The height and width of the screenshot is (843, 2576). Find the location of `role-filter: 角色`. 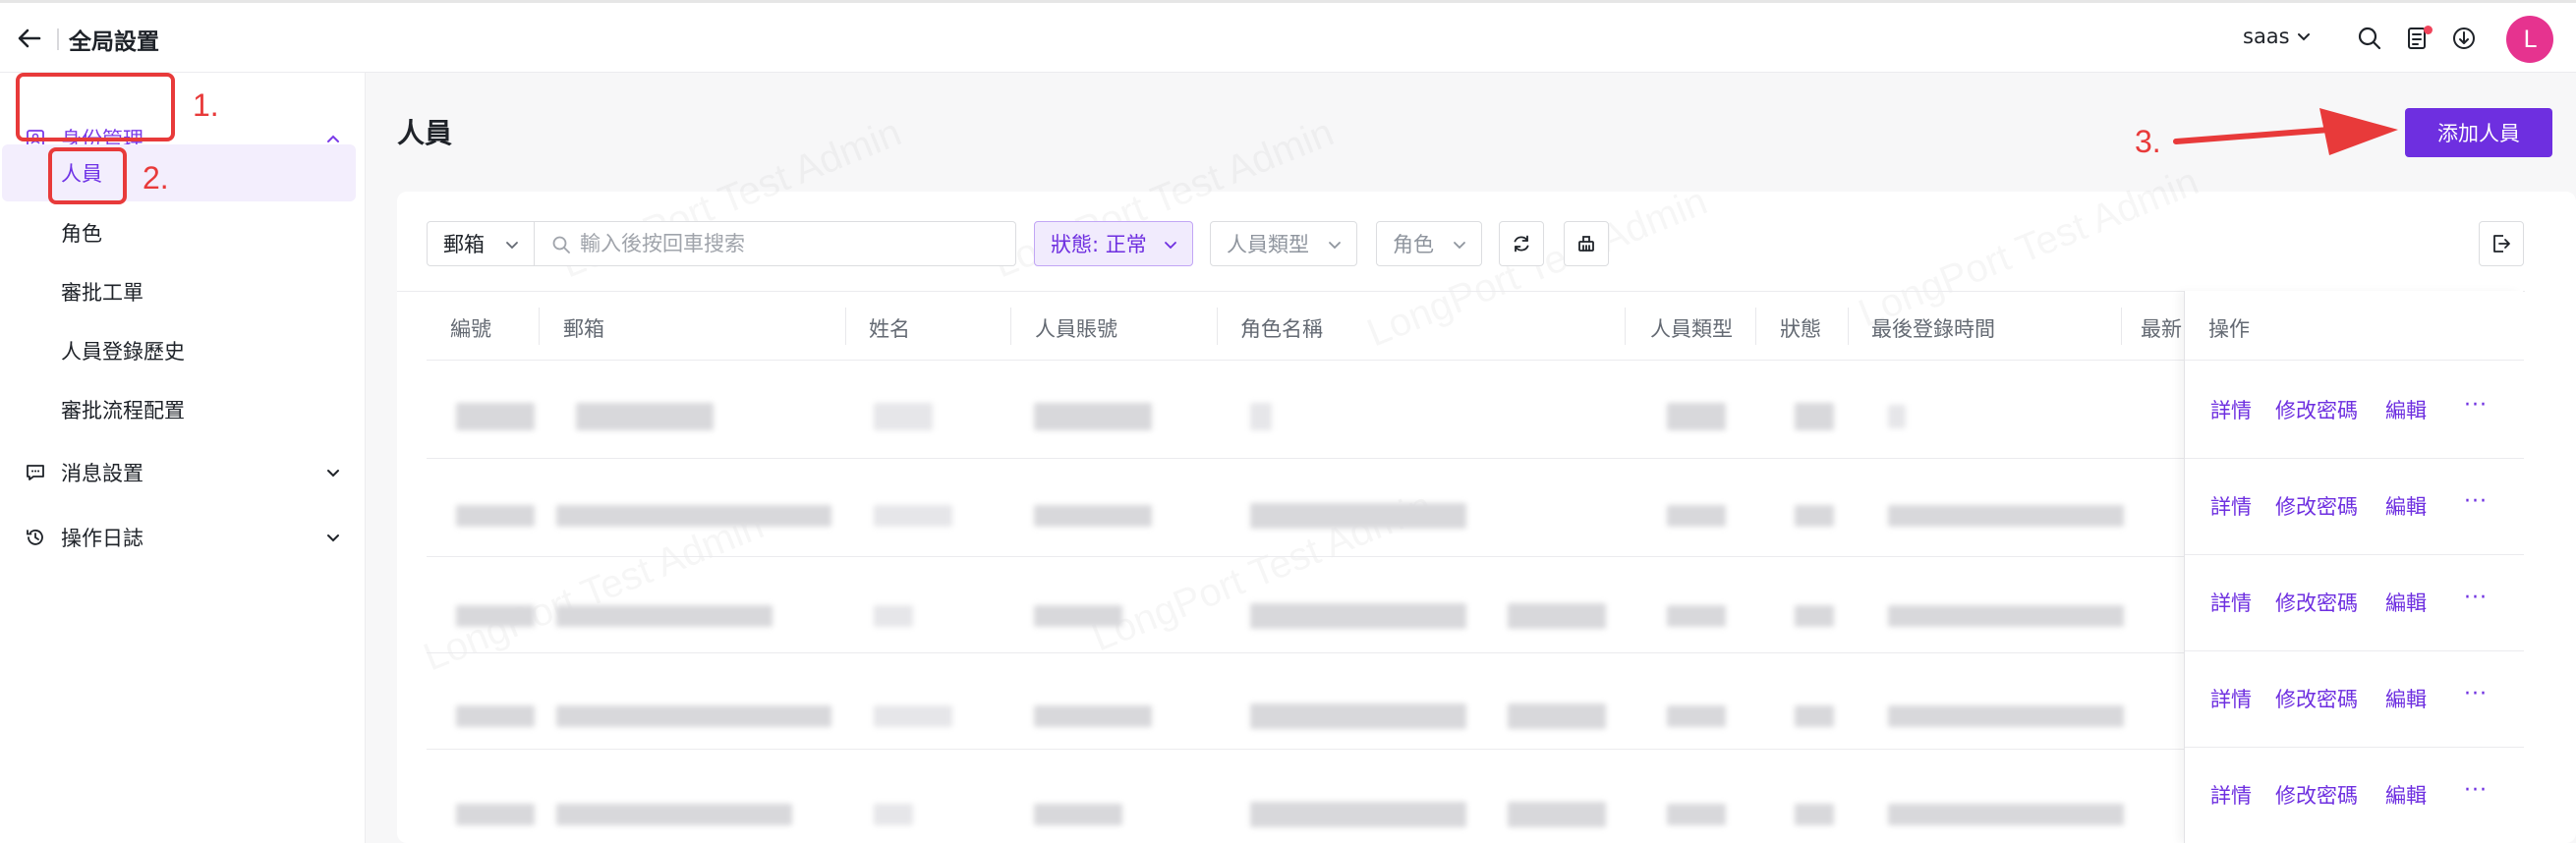

role-filter: 角色 is located at coordinates (1429, 244).